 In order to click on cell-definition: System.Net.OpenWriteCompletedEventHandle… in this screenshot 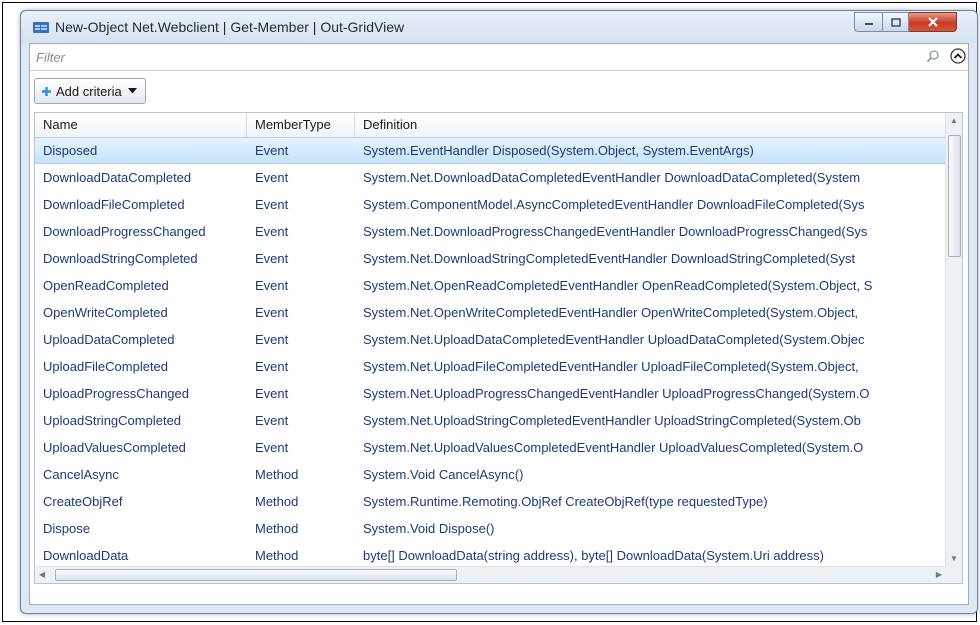, I will do `click(611, 312)`.